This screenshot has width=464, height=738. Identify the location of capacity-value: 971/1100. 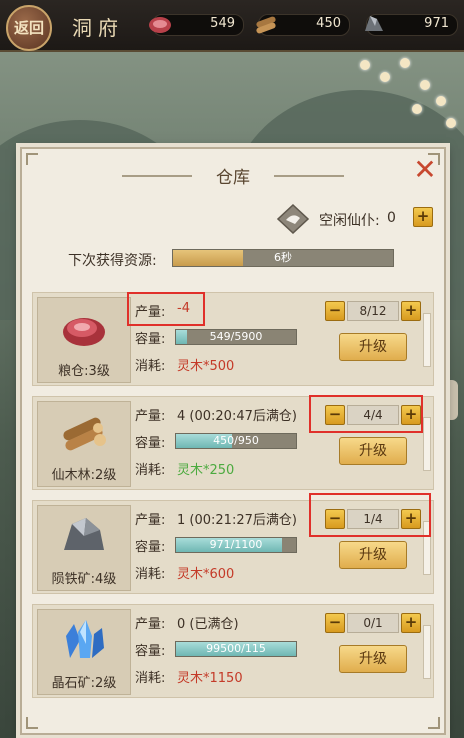
(236, 544).